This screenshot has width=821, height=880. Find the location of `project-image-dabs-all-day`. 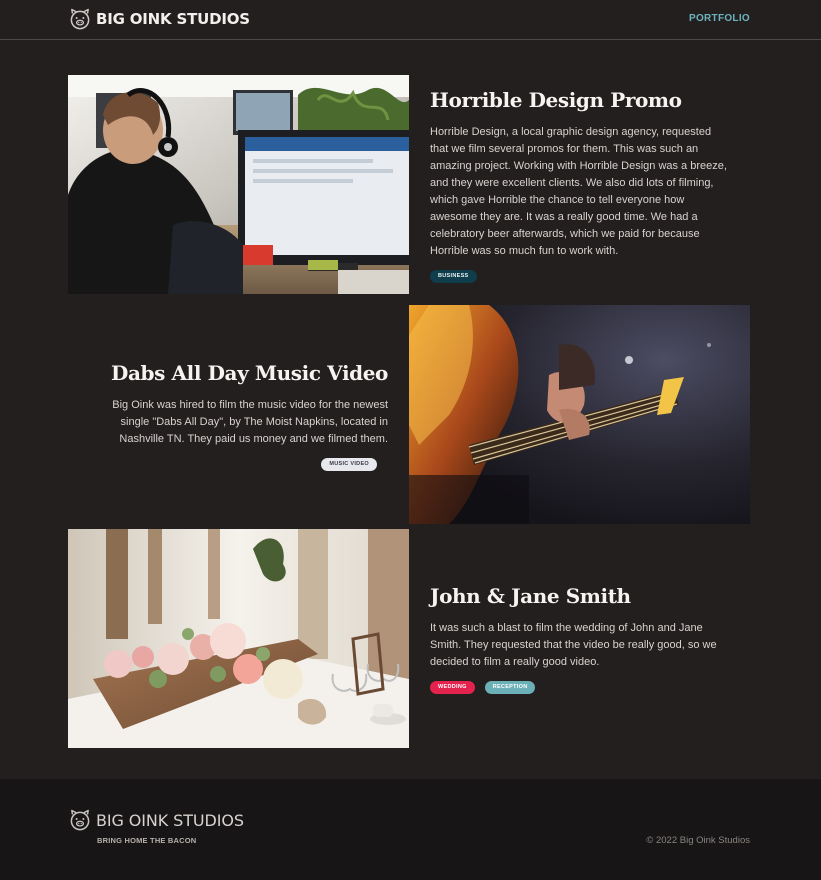

project-image-dabs-all-day is located at coordinates (579, 414).